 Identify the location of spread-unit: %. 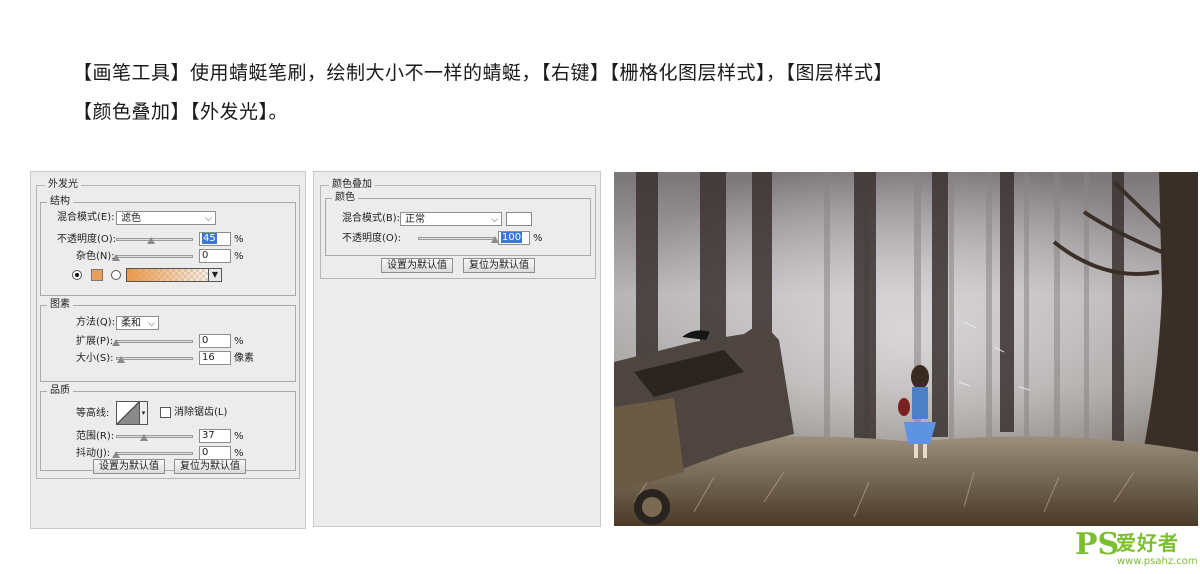
(239, 341).